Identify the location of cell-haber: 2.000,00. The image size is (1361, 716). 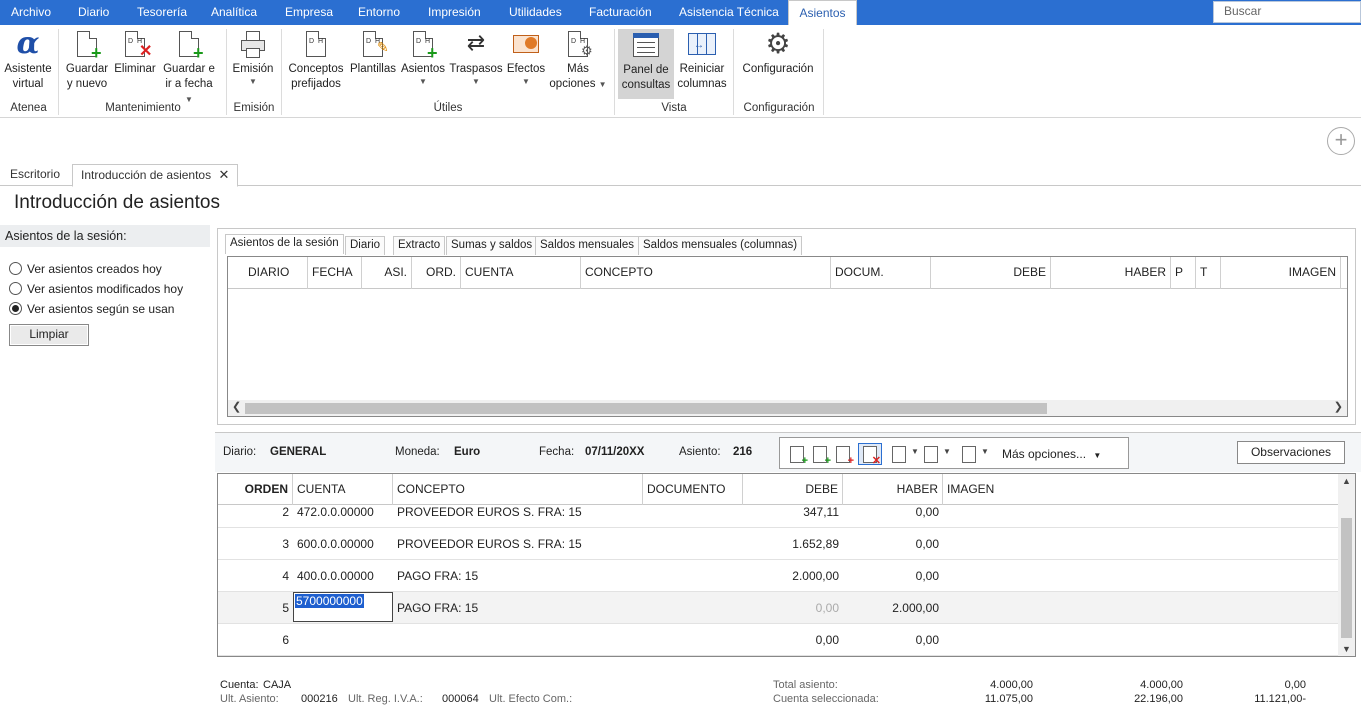
(893, 608).